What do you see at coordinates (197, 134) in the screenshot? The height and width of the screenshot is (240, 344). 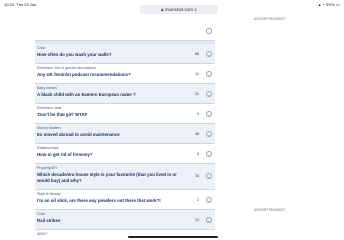 I see `reply-count: 38` at bounding box center [197, 134].